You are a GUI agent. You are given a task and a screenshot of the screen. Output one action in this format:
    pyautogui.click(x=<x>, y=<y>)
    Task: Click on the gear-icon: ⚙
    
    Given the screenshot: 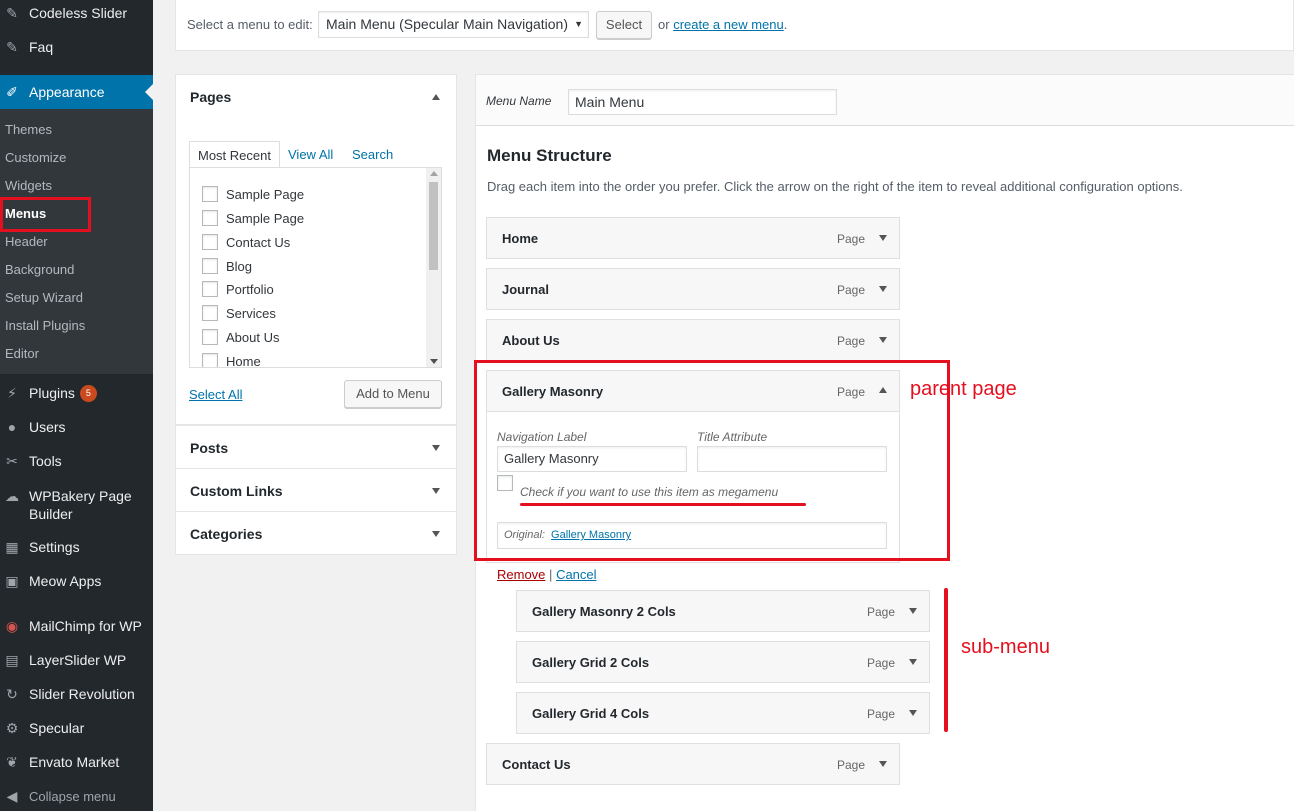 What is the action you would take?
    pyautogui.click(x=12, y=728)
    